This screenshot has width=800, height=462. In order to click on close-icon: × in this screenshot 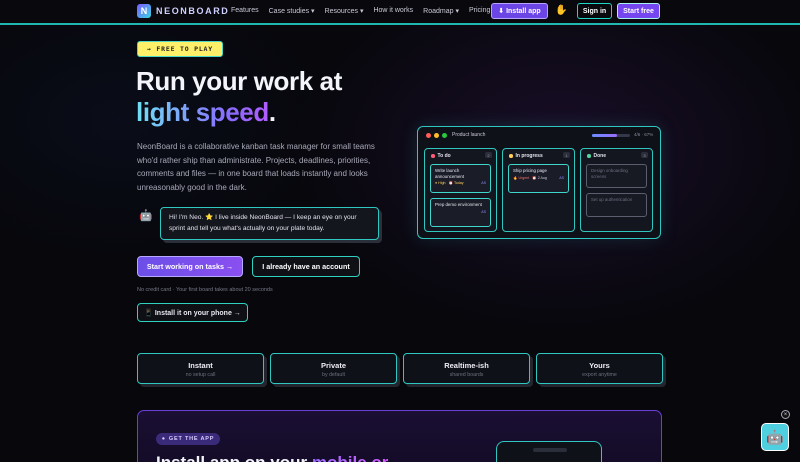, I will do `click(785, 414)`.